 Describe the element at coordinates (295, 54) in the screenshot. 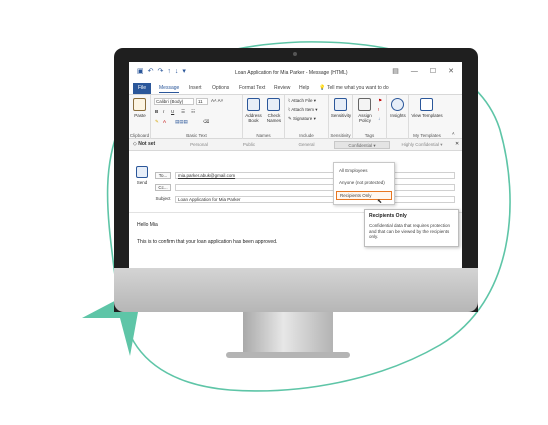

I see `camera-icon` at that location.